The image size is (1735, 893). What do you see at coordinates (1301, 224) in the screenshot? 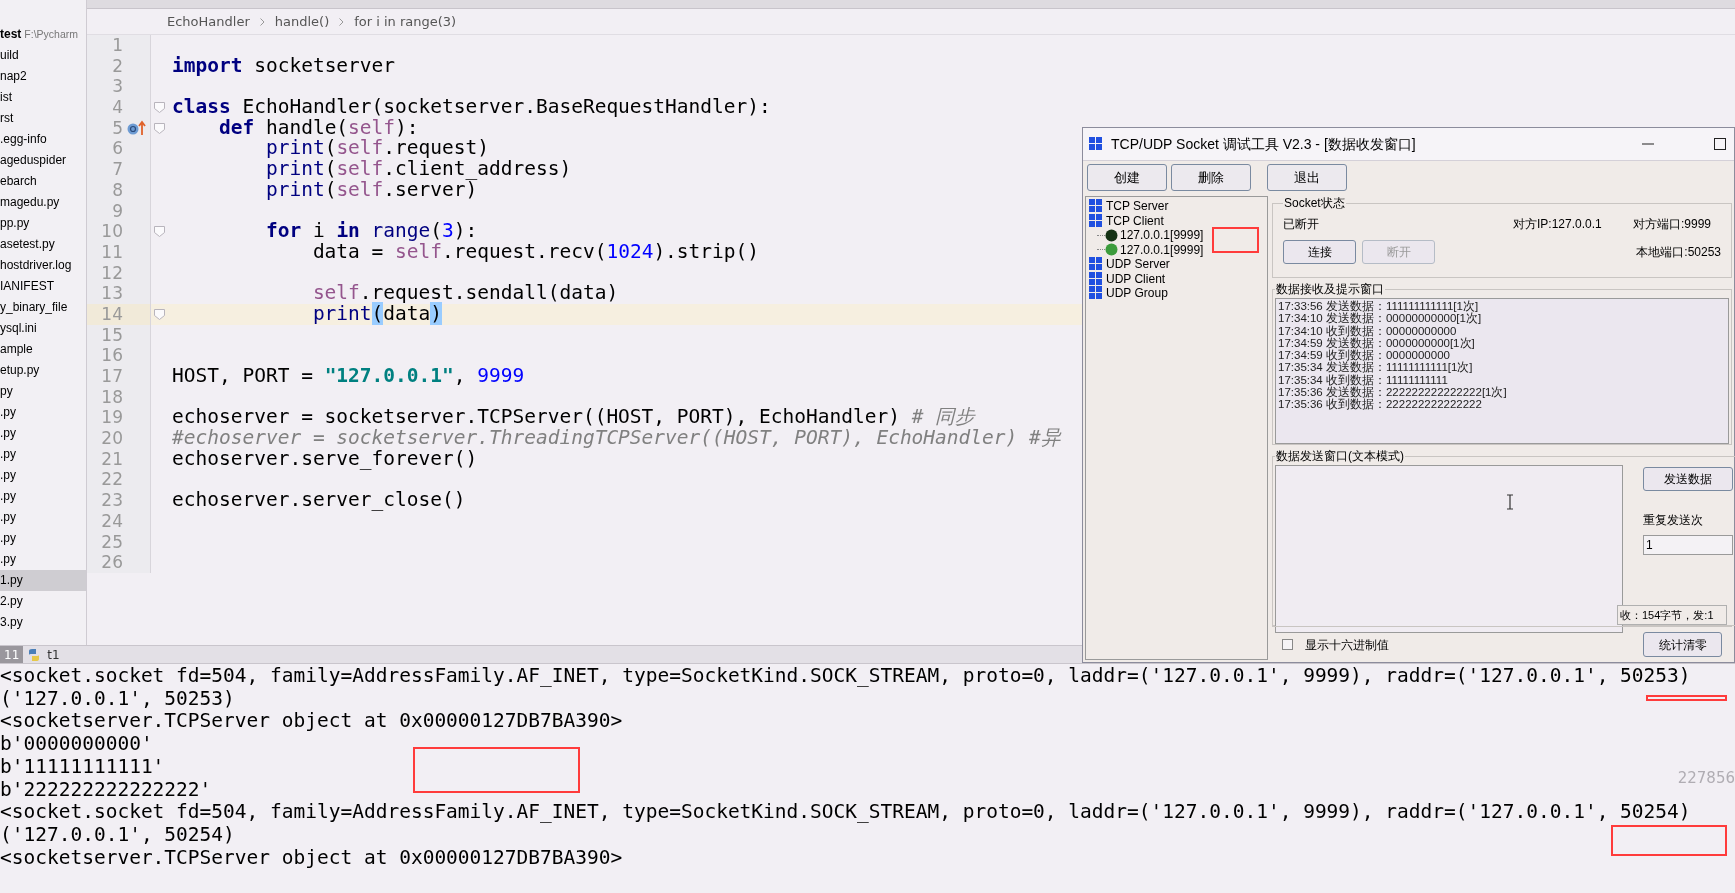
I see `connection-state: 已断开` at bounding box center [1301, 224].